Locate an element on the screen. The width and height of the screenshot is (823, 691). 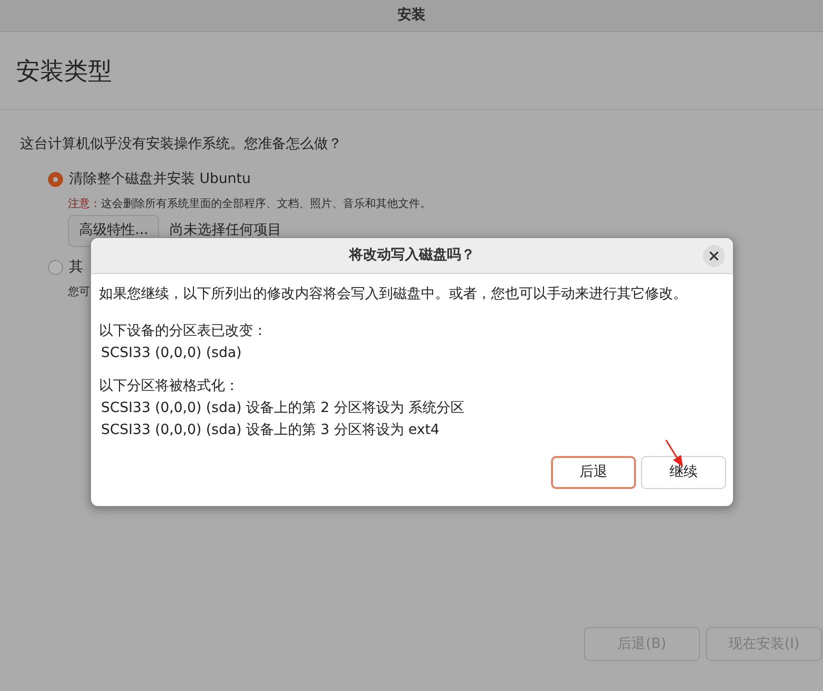
device-line: SCSI33 (0,0,0) (sda) 设备上的第 2 分区将设为 系统分区 is located at coordinates (283, 408).